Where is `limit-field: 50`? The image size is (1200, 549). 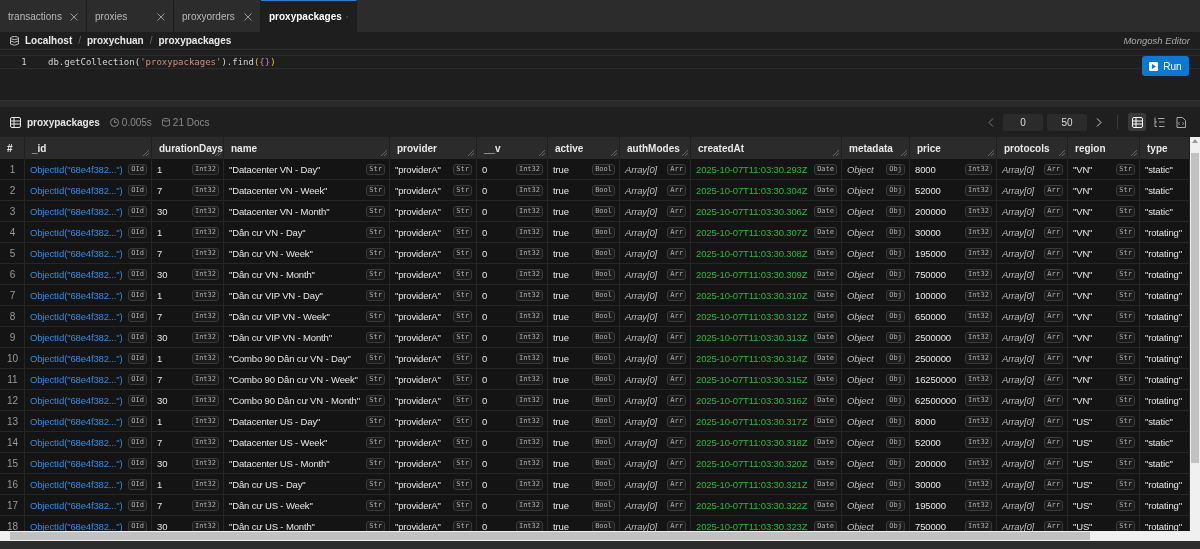 limit-field: 50 is located at coordinates (1067, 122).